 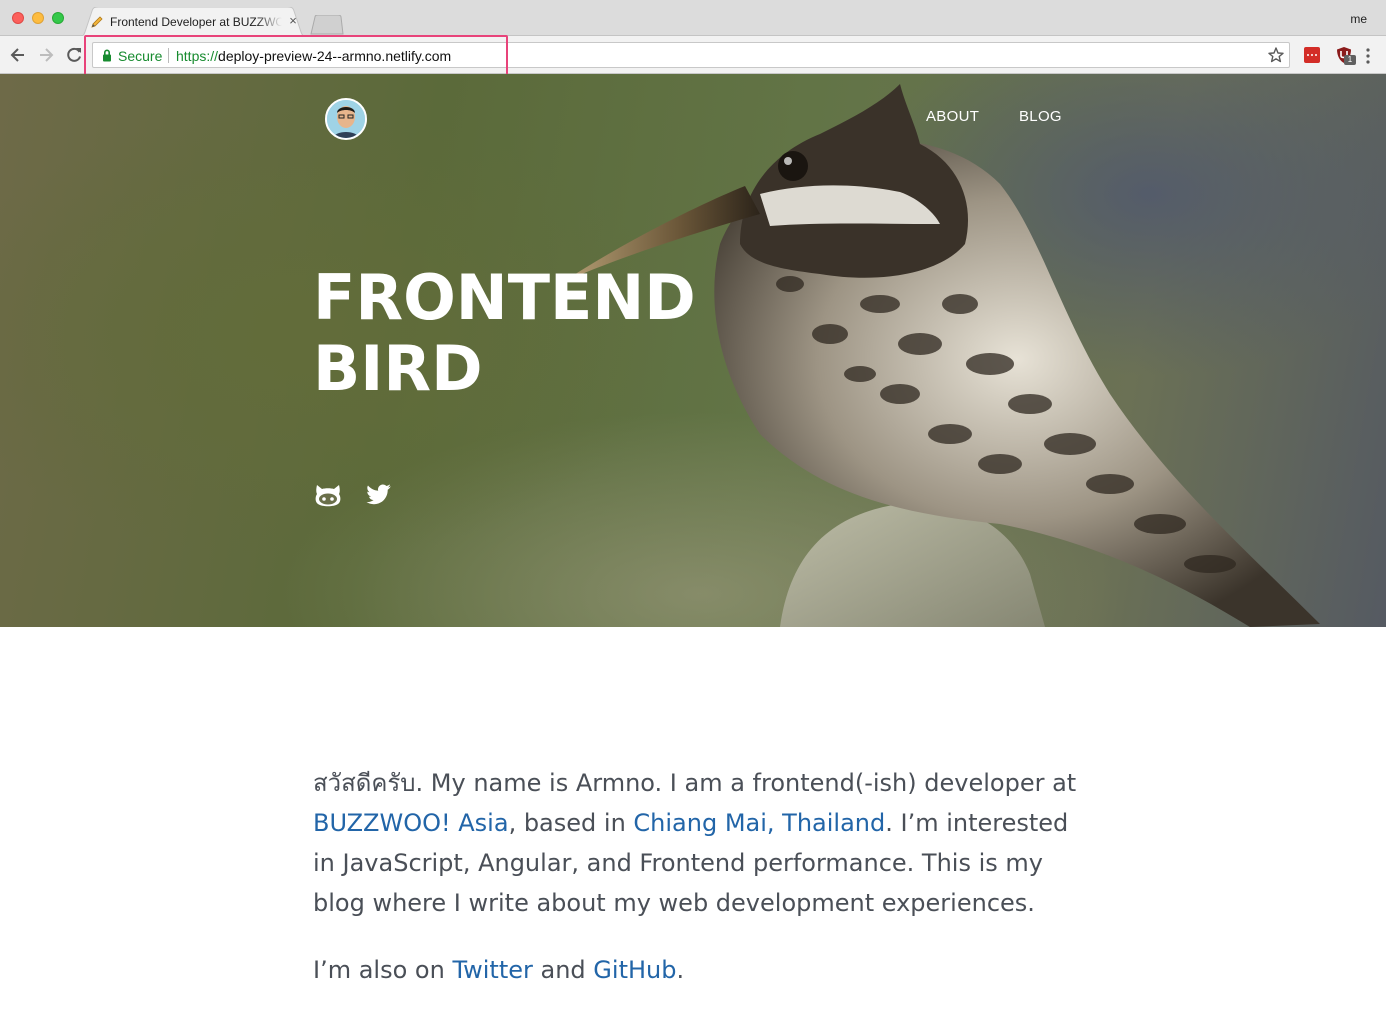 What do you see at coordinates (1276, 55) in the screenshot?
I see `bookmark-star-icon` at bounding box center [1276, 55].